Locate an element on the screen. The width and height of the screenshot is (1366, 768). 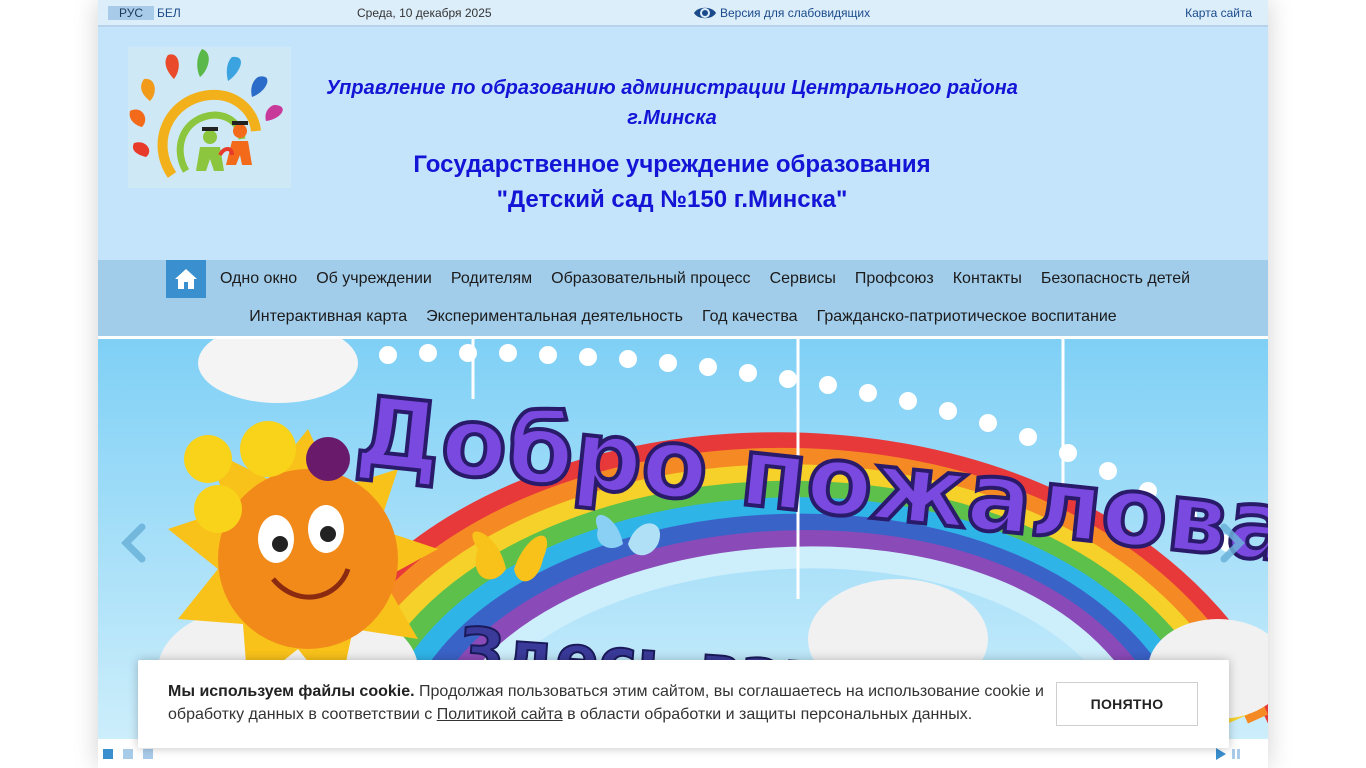
home-icon is located at coordinates (186, 279).